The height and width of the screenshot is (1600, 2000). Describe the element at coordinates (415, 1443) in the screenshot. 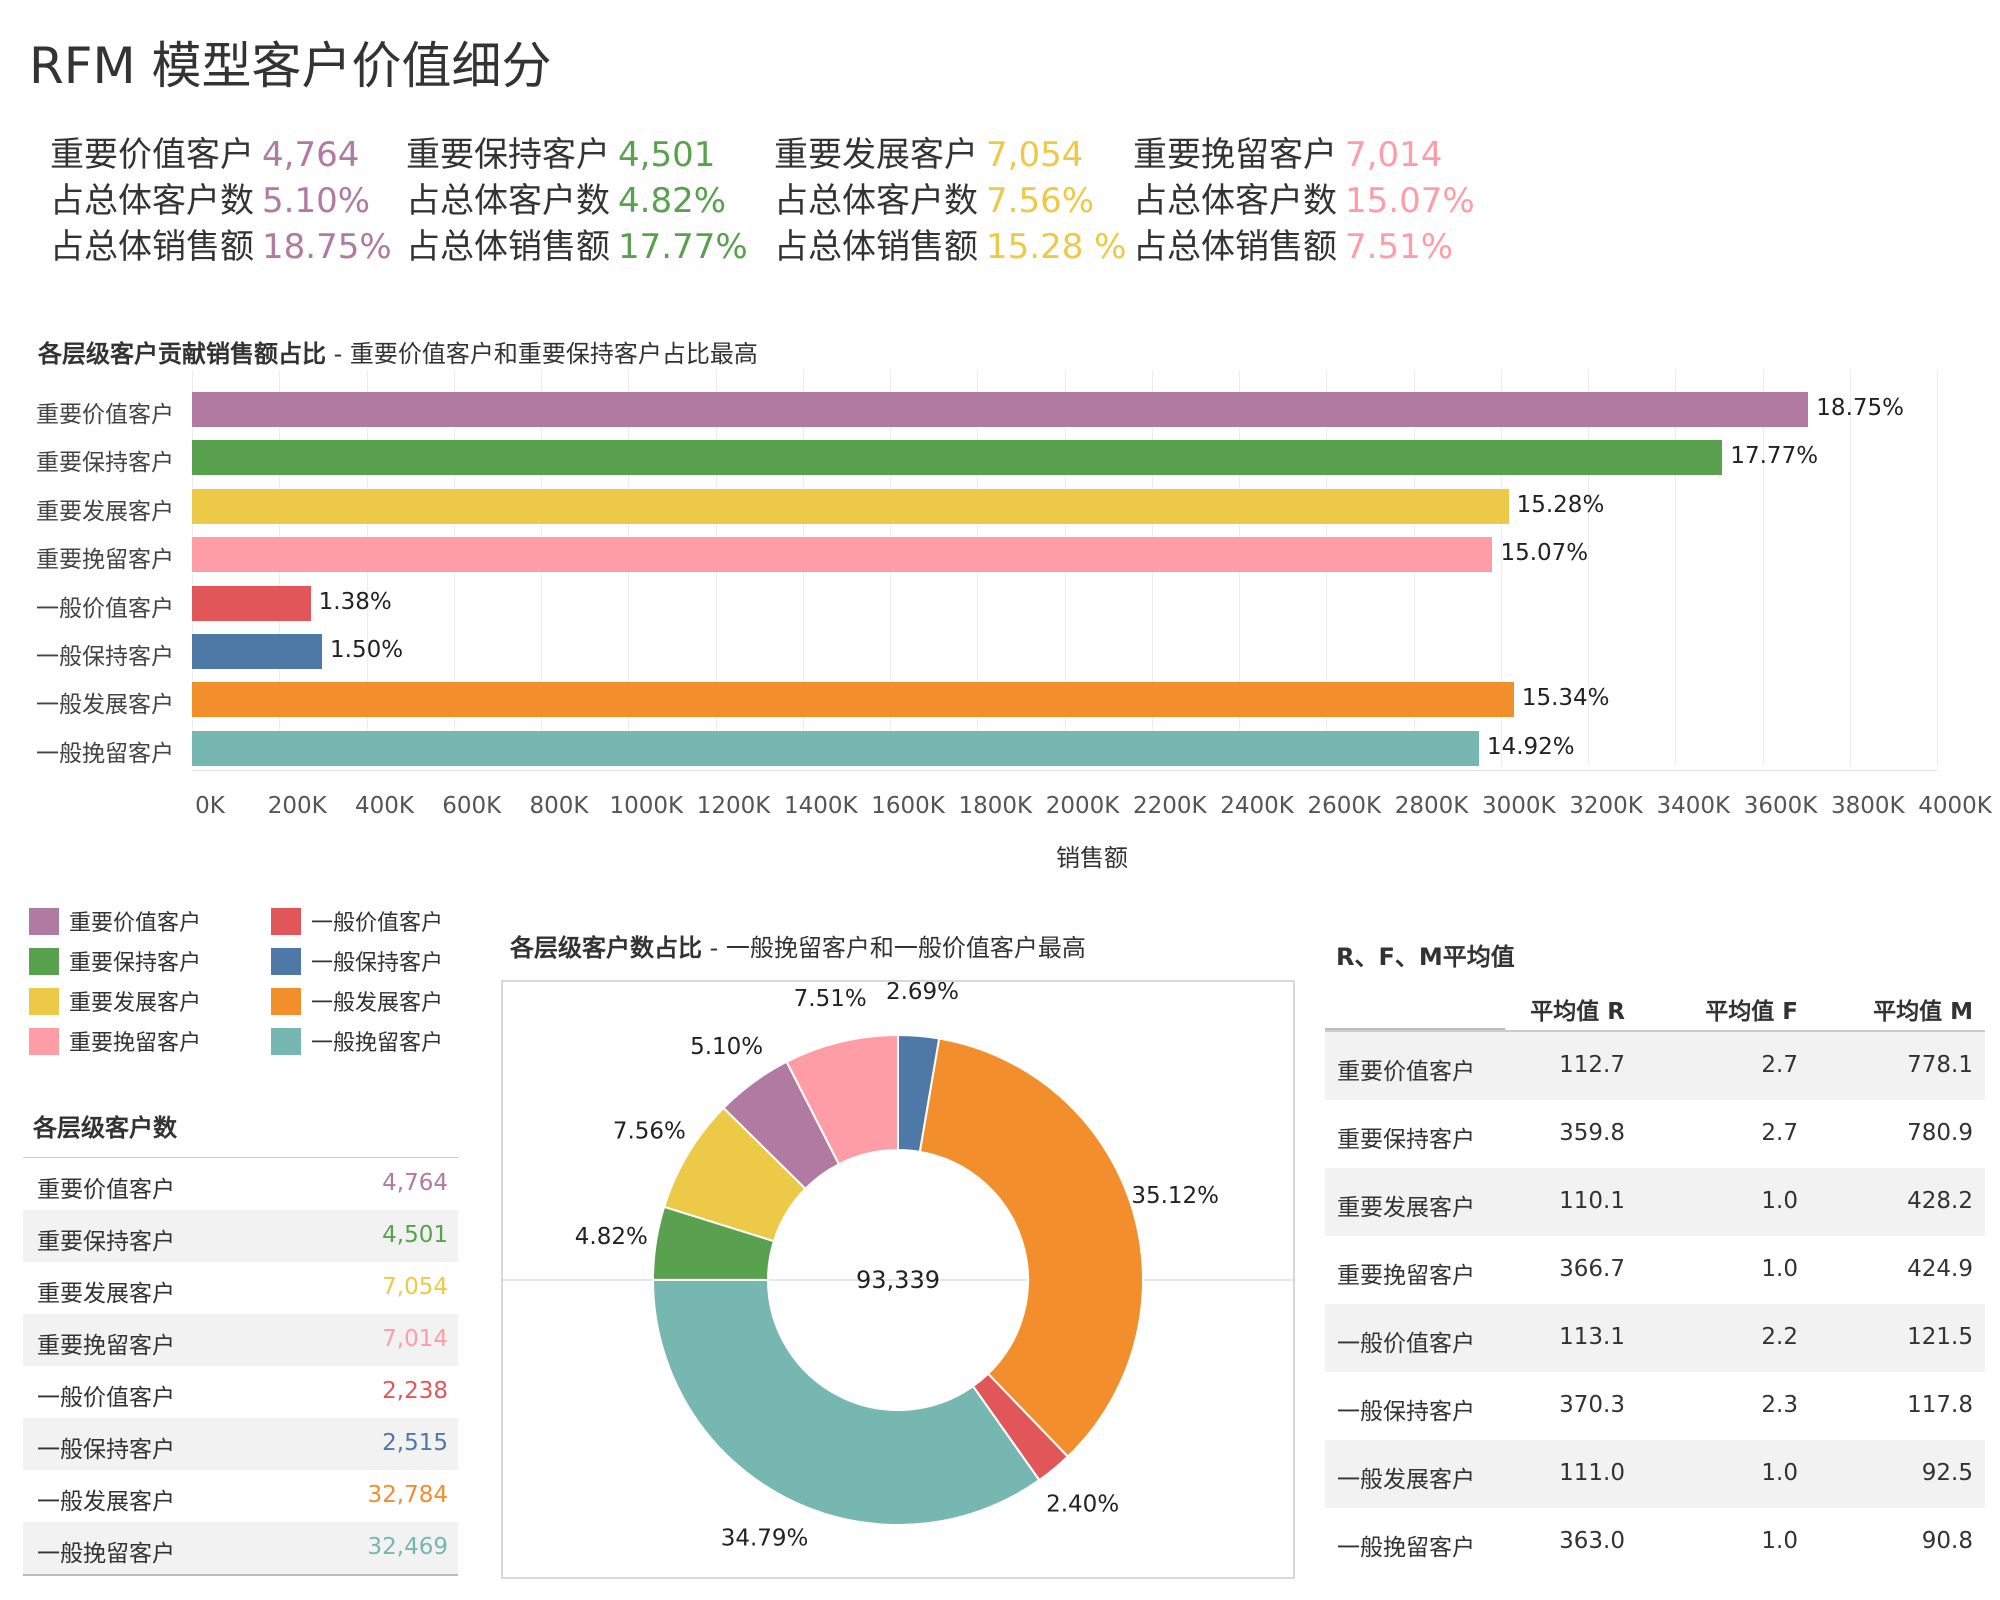

I see `row-value: 2,515` at that location.